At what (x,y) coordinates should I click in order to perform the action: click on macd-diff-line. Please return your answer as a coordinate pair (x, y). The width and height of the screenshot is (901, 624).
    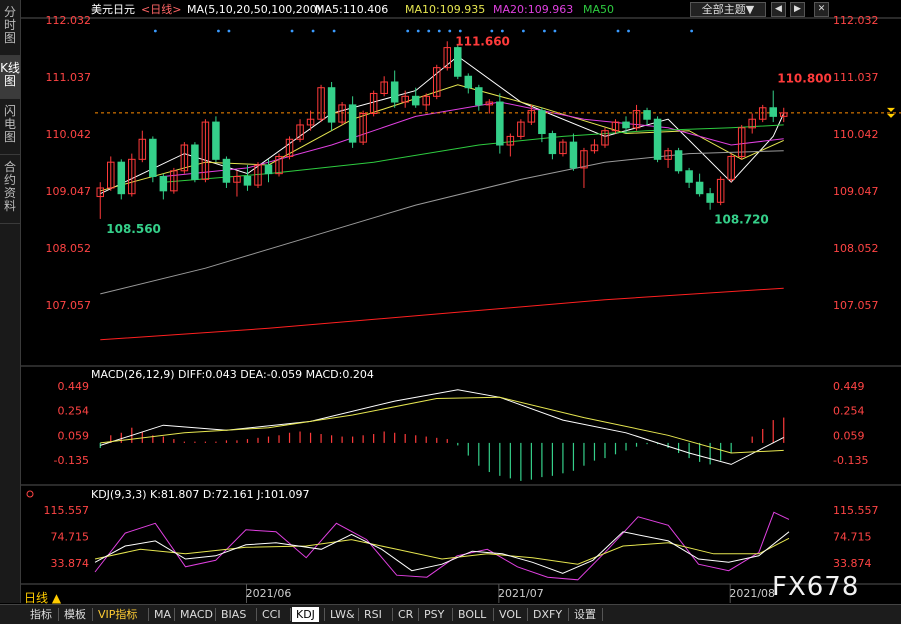
    Looking at the image, I should click on (442, 427).